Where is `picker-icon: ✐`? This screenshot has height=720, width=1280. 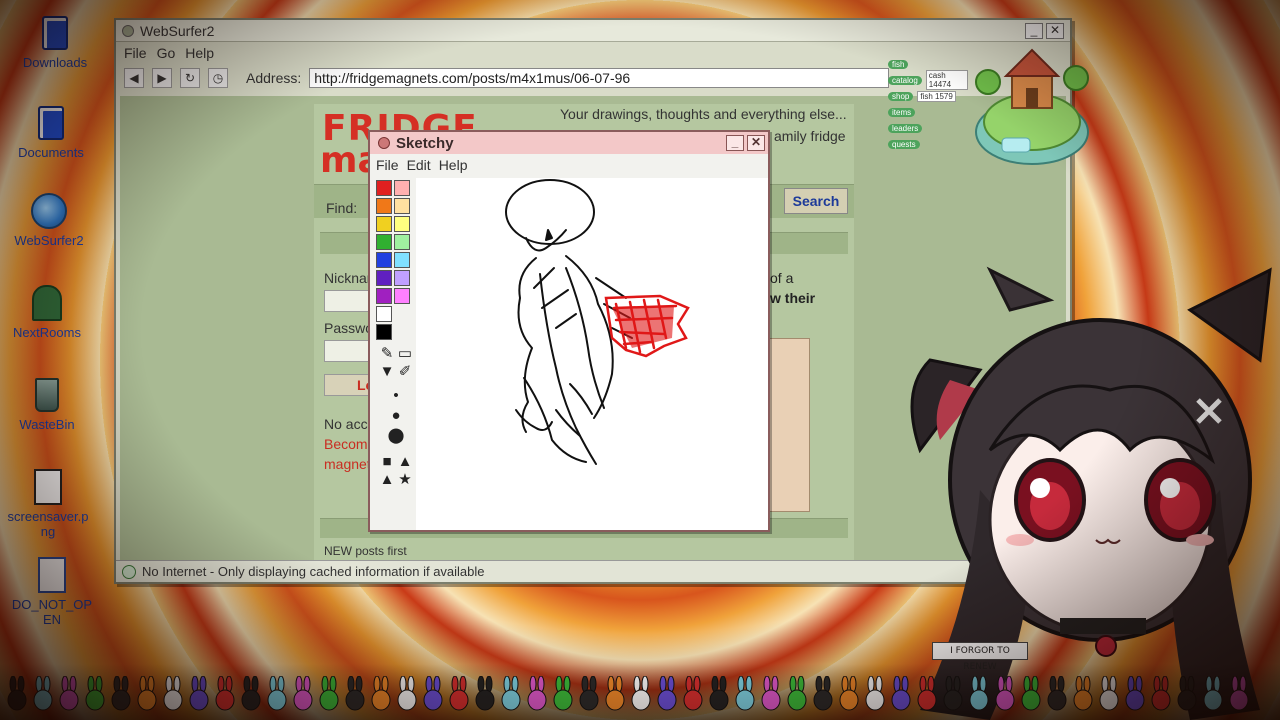 picker-icon: ✐ is located at coordinates (405, 371).